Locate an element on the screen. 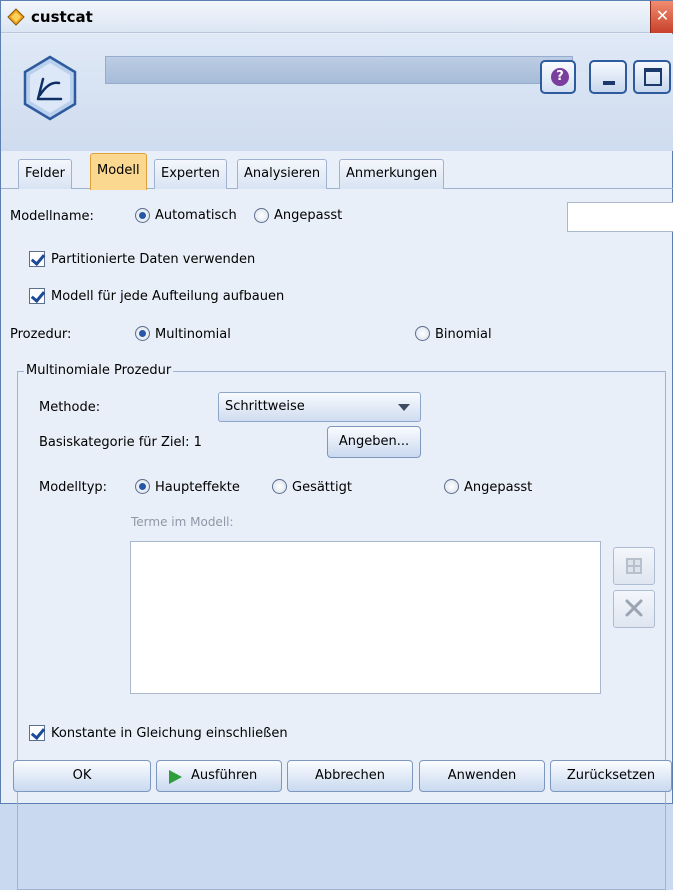  logistic-node-icon is located at coordinates (50, 88).